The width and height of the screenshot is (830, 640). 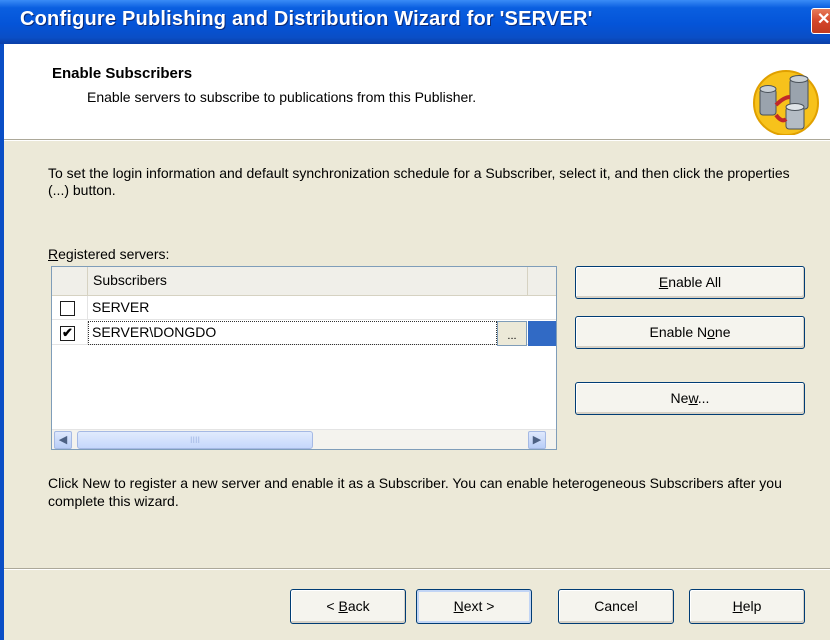 I want to click on registered-servers-label: Registered servers:, so click(x=108, y=254).